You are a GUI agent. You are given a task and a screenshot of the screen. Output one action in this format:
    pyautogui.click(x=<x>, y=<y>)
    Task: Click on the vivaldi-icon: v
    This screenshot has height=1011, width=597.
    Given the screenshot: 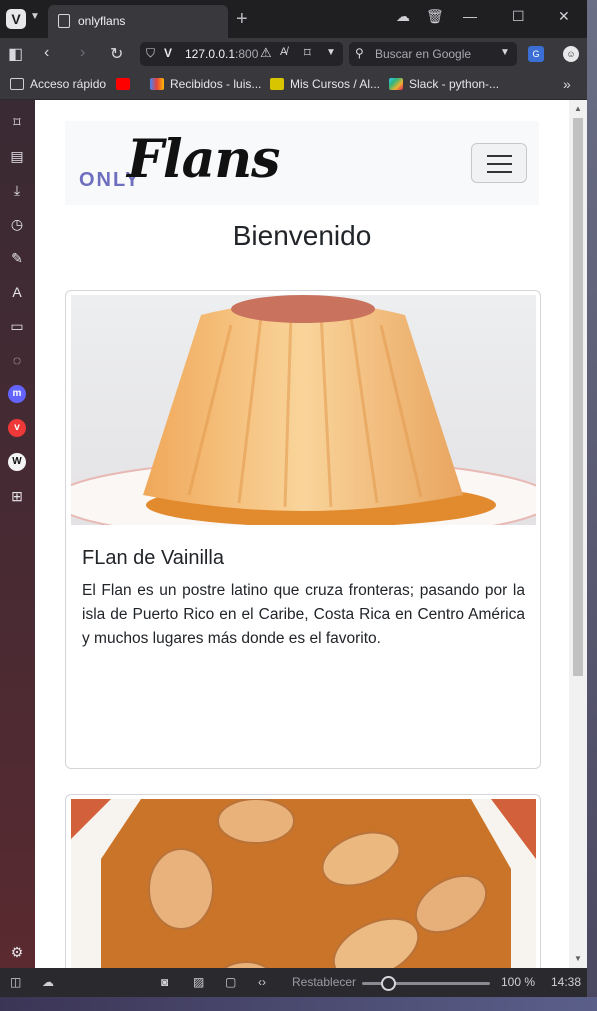 What is the action you would take?
    pyautogui.click(x=17, y=428)
    